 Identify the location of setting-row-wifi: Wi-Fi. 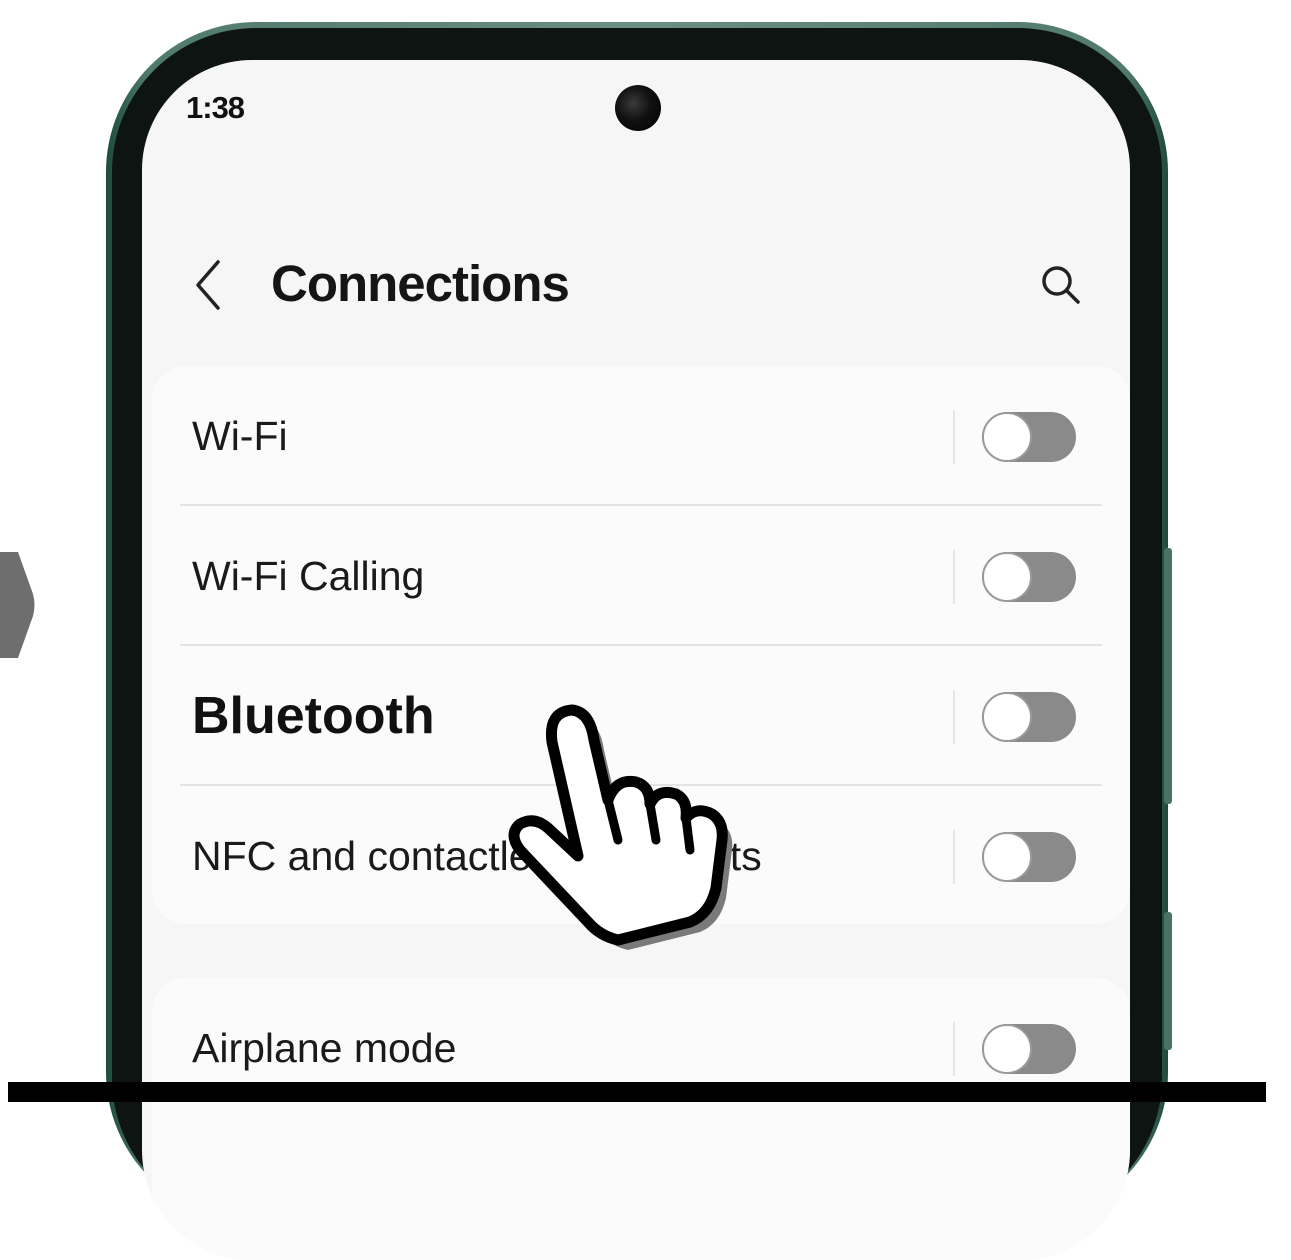
(641, 436).